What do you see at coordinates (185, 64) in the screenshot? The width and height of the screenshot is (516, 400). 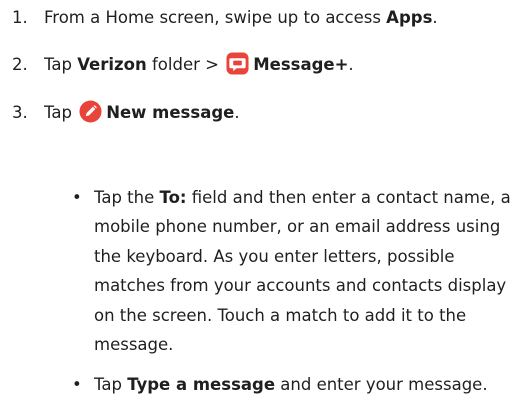 I see `step-text-part: folder >` at bounding box center [185, 64].